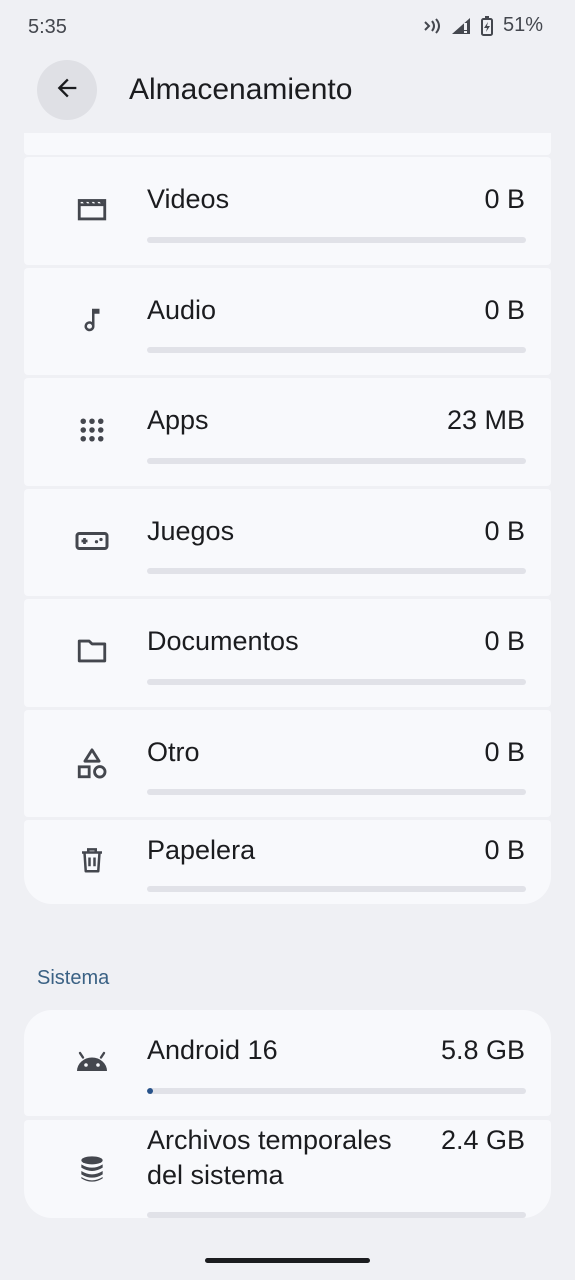  What do you see at coordinates (287, 1063) in the screenshot?
I see `system-row-android: Android 16 5.8 GB` at bounding box center [287, 1063].